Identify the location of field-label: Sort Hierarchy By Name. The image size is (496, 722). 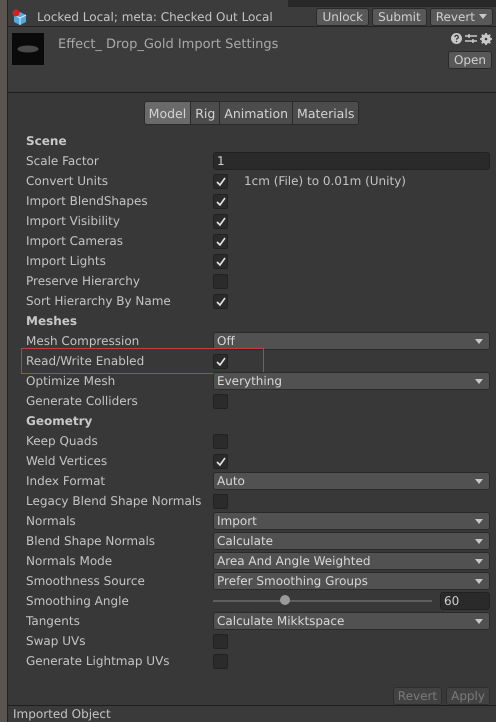
(99, 301).